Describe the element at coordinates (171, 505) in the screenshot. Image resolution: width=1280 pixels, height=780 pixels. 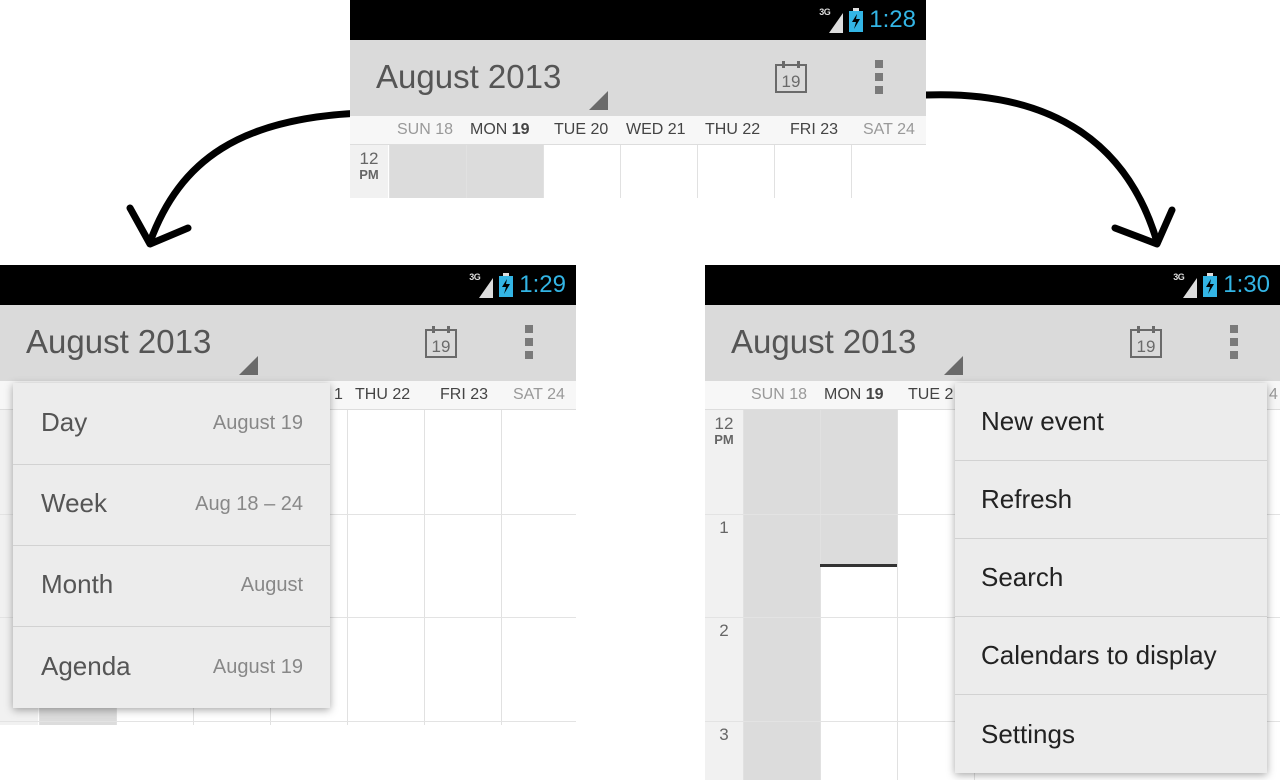
I see `view-option-week: Week Aug 18 – 24` at that location.